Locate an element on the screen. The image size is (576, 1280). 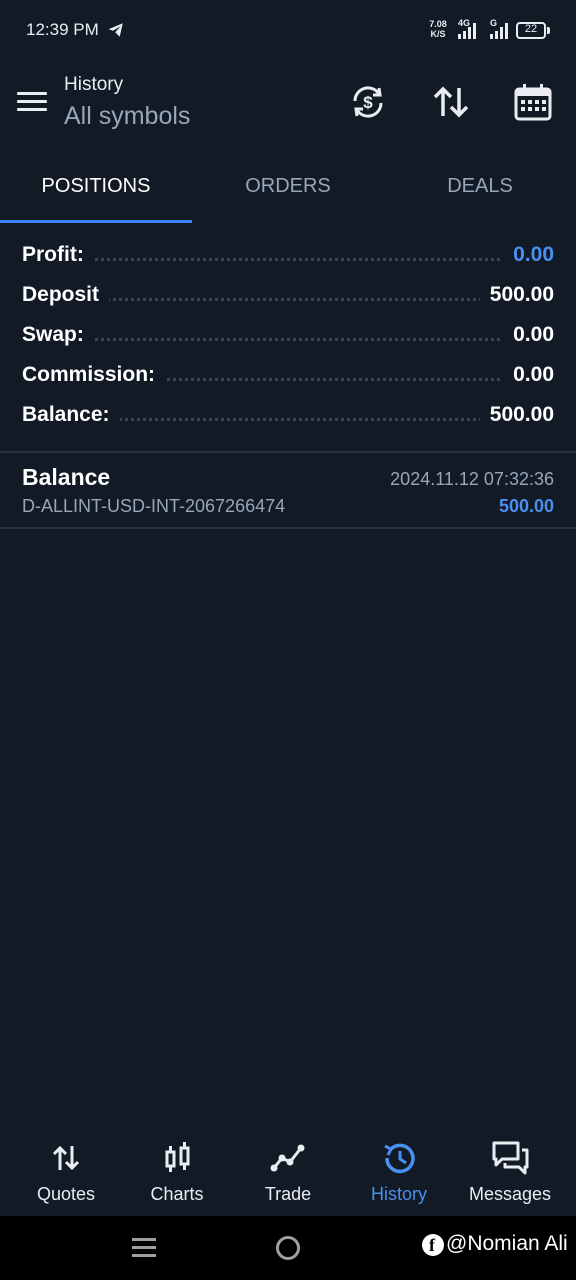
summary-label: Balance: is located at coordinates (71, 415).